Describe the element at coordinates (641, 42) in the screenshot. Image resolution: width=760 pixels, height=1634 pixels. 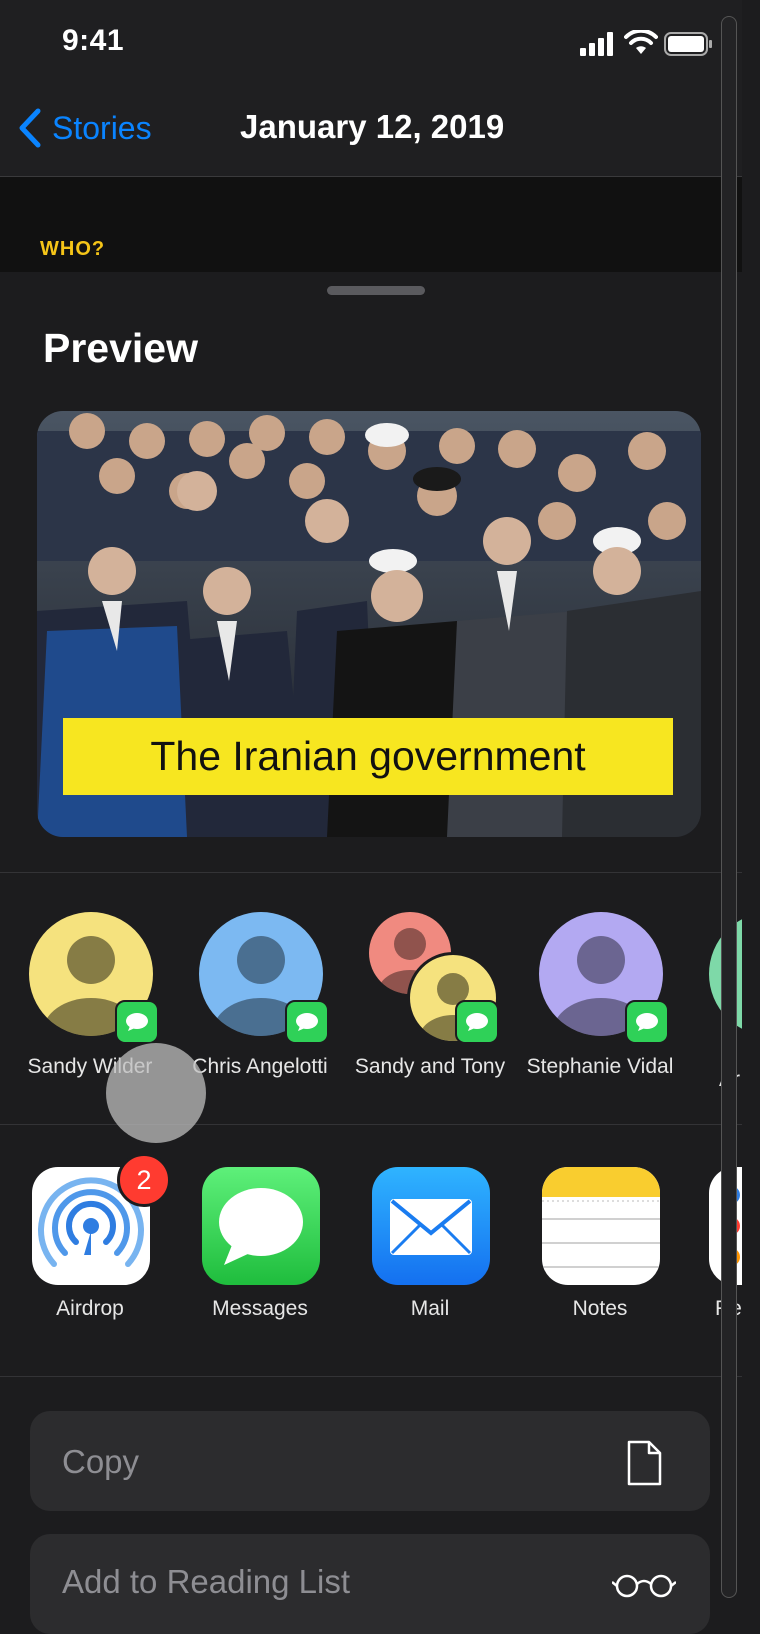
I see `wifi-icon` at that location.